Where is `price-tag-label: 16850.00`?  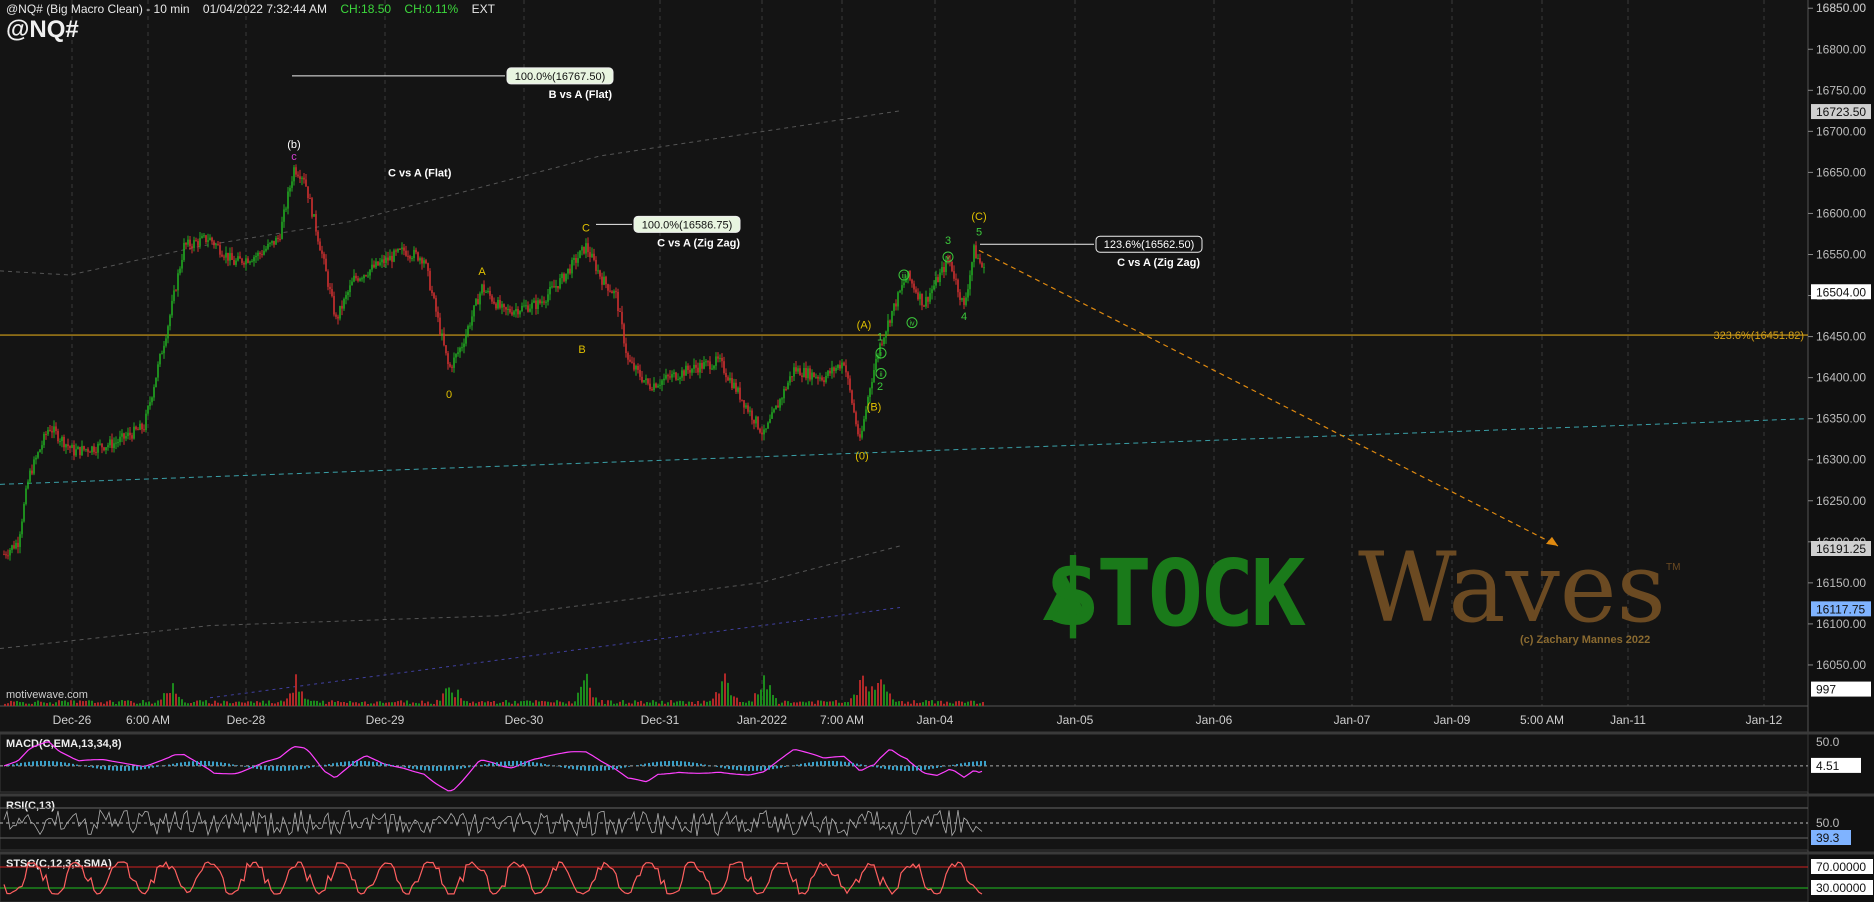
price-tag-label: 16850.00 is located at coordinates (1841, 8).